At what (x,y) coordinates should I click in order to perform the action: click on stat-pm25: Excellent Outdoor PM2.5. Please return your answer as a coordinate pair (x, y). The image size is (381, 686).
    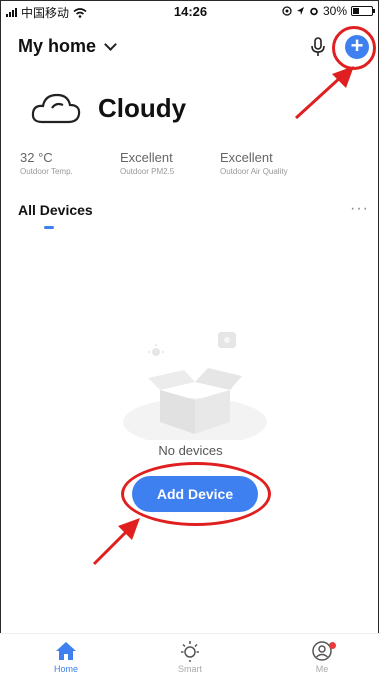
    Looking at the image, I should click on (170, 163).